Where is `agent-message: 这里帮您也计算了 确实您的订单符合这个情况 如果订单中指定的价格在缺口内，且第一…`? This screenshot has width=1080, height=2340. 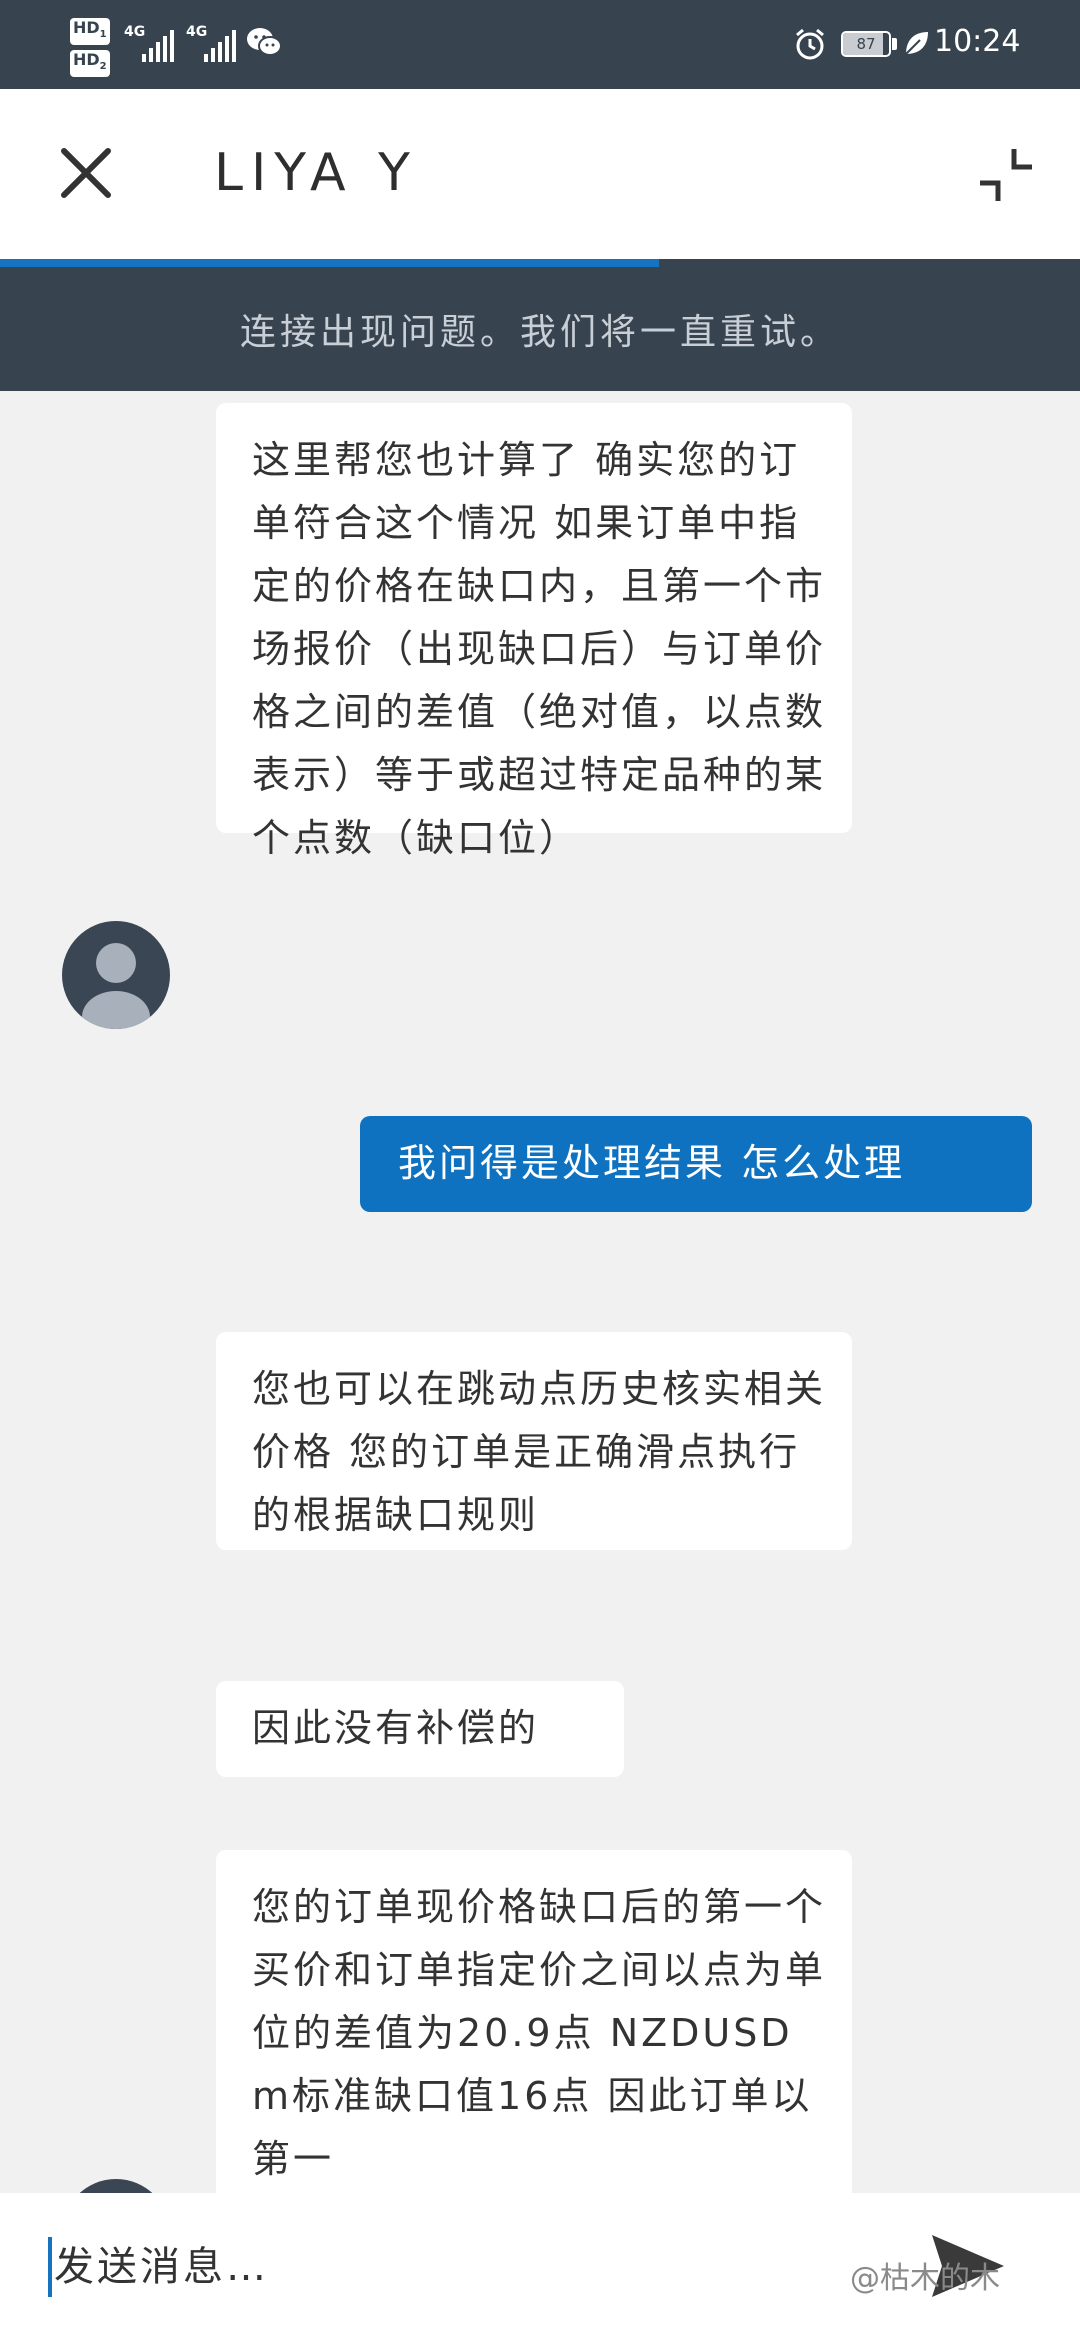 agent-message: 这里帮您也计算了 确实您的订单符合这个情况 如果订单中指定的价格在缺口内，且第一… is located at coordinates (534, 631).